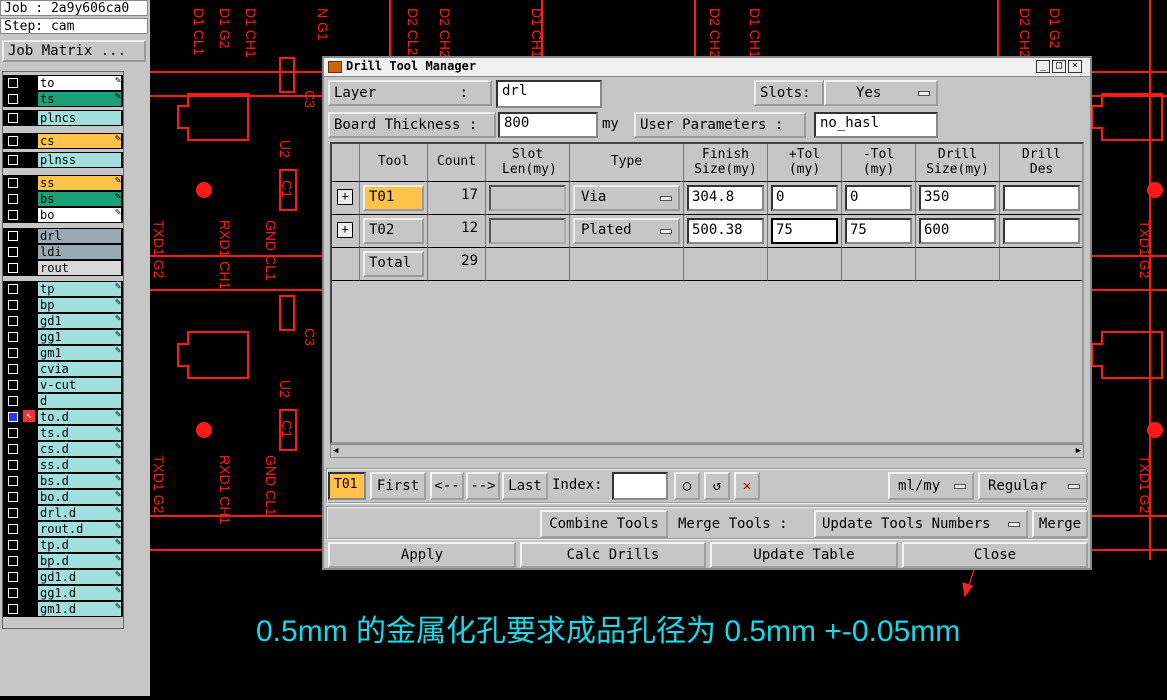  What do you see at coordinates (804, 198) in the screenshot?
I see `plus-tol-field: 0` at bounding box center [804, 198].